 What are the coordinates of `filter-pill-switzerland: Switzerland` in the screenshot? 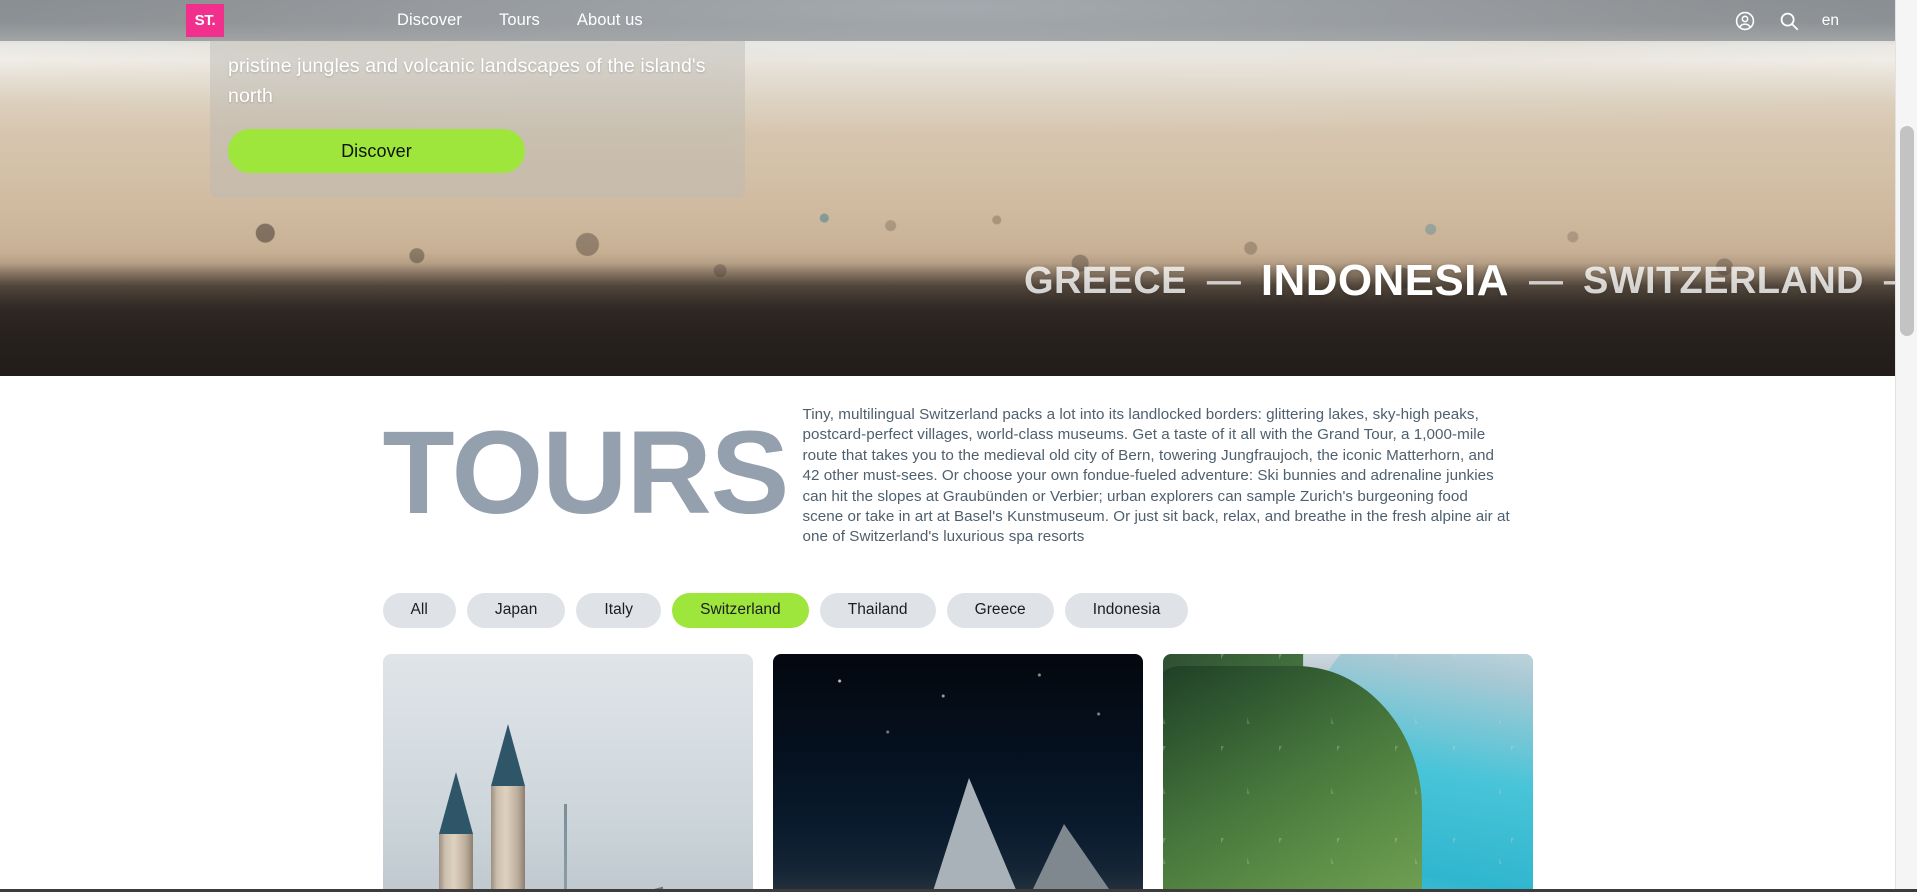 It's located at (740, 610).